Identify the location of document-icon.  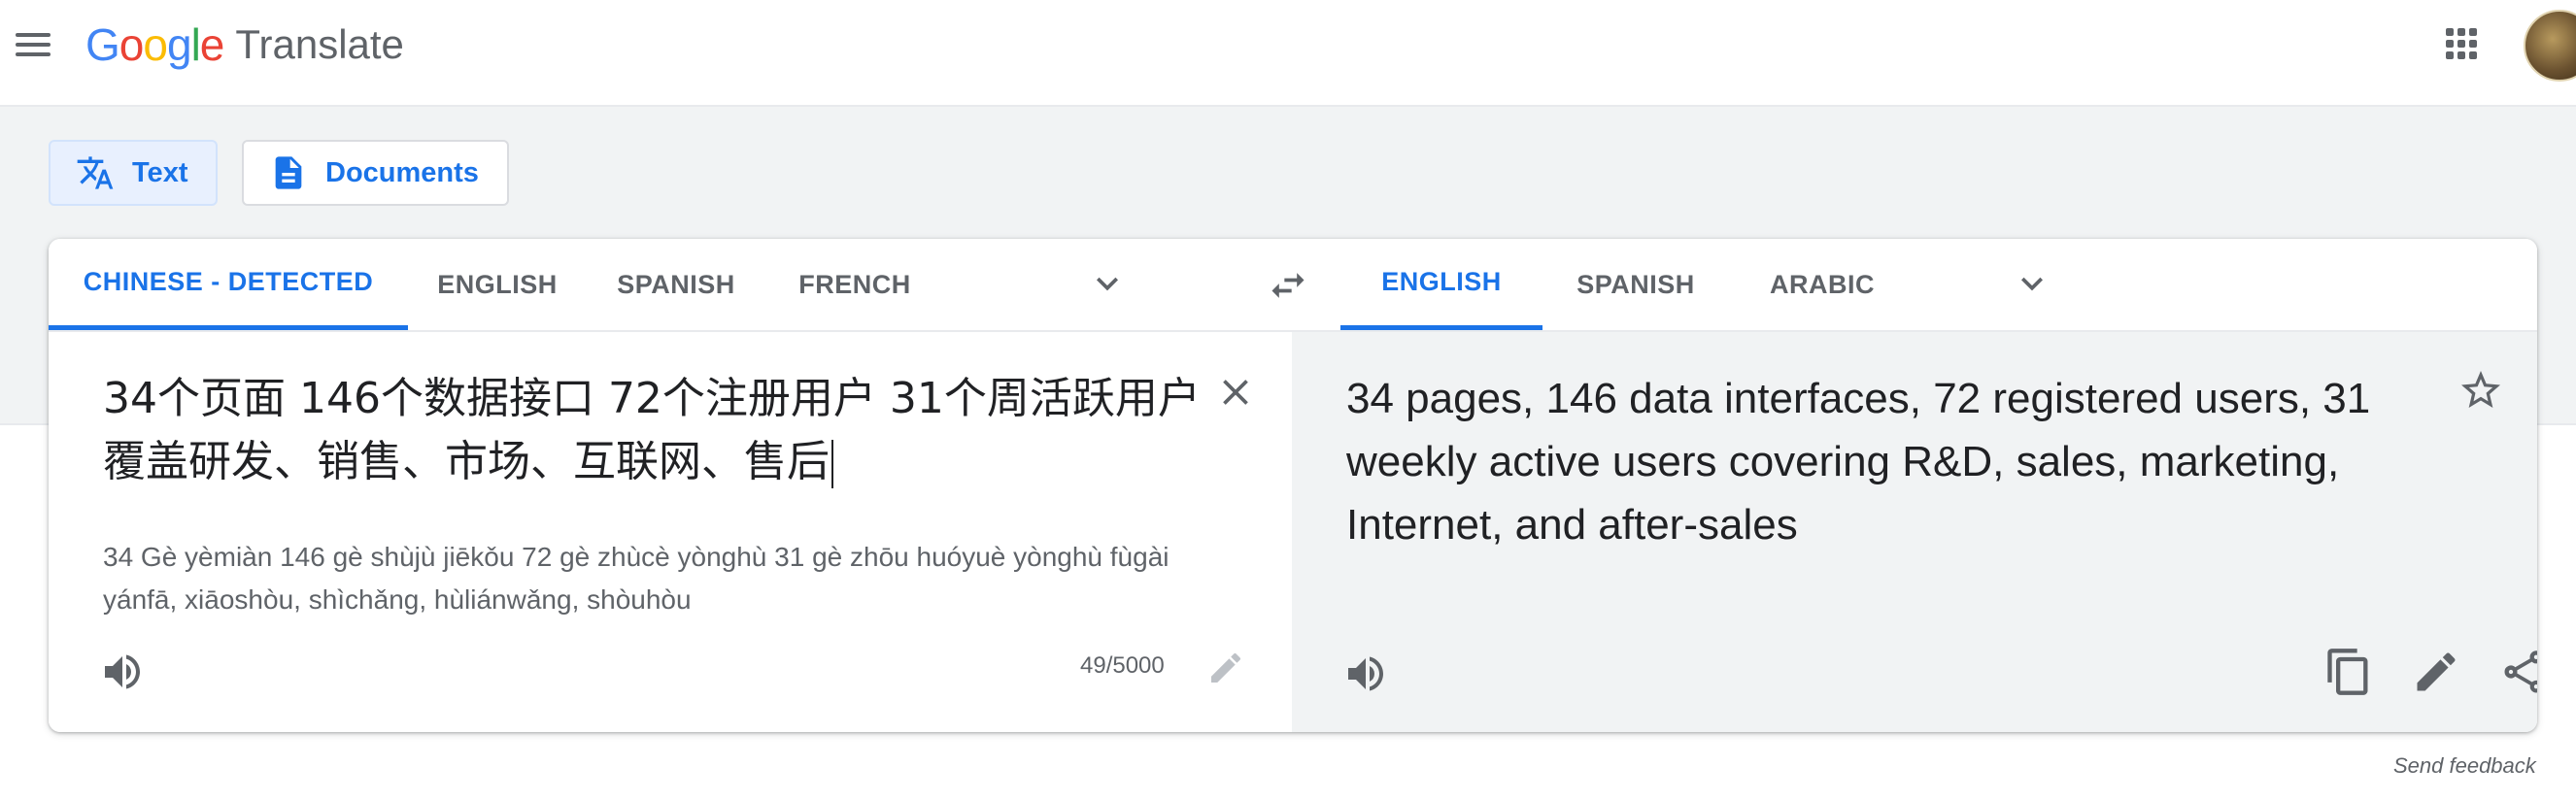
(288, 172).